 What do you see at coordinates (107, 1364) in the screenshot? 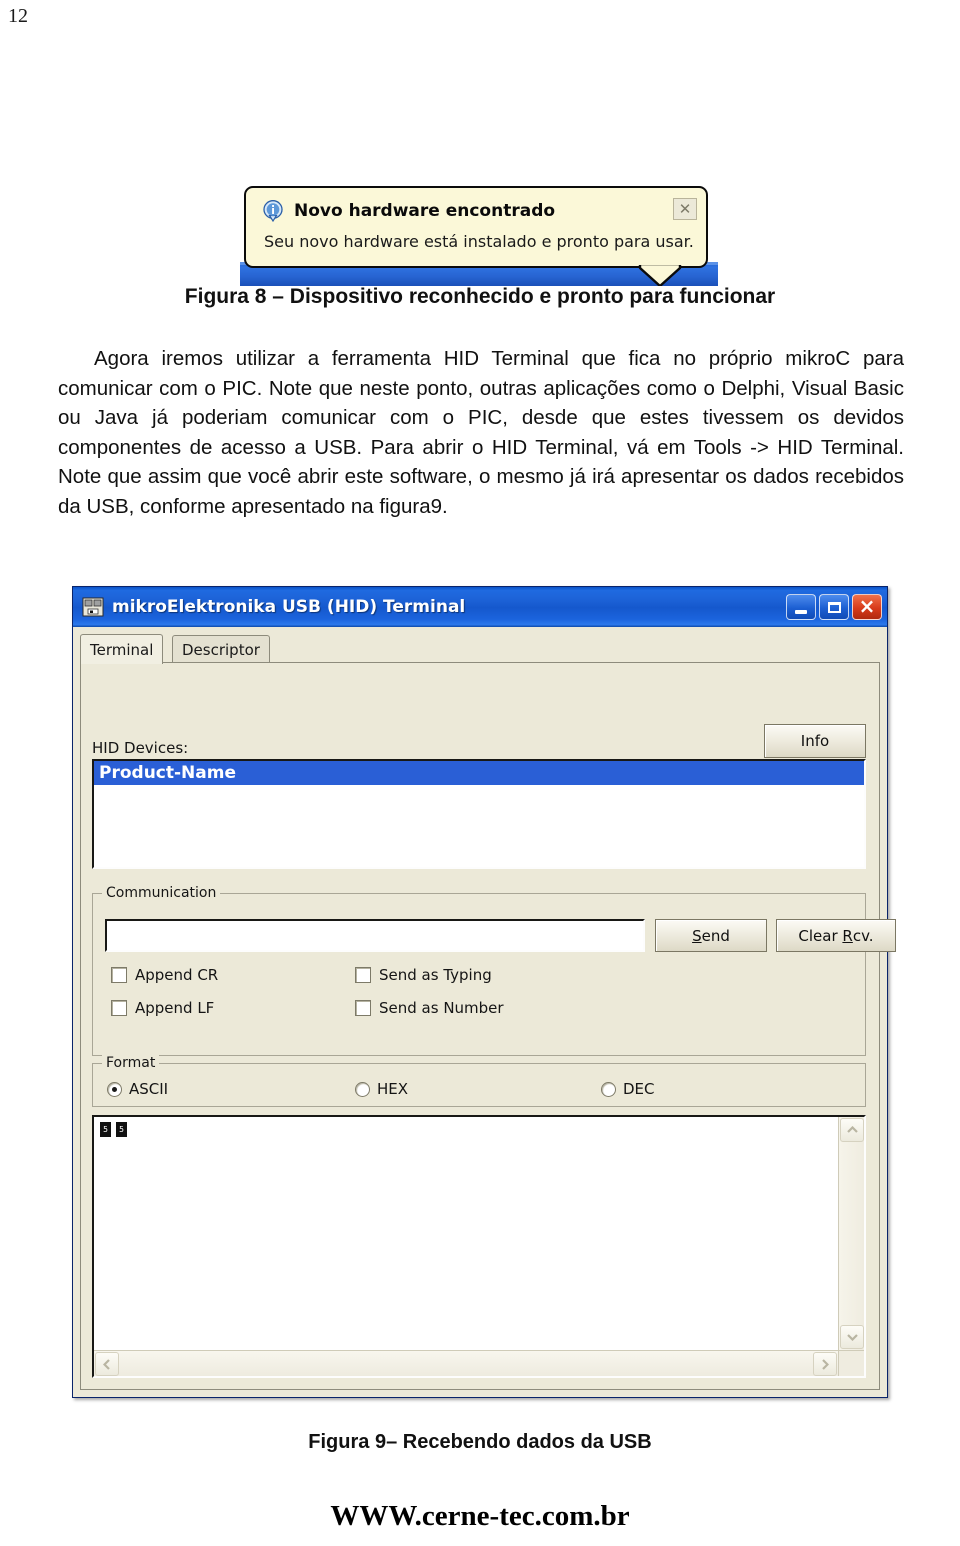
I see `scroll-left-button` at bounding box center [107, 1364].